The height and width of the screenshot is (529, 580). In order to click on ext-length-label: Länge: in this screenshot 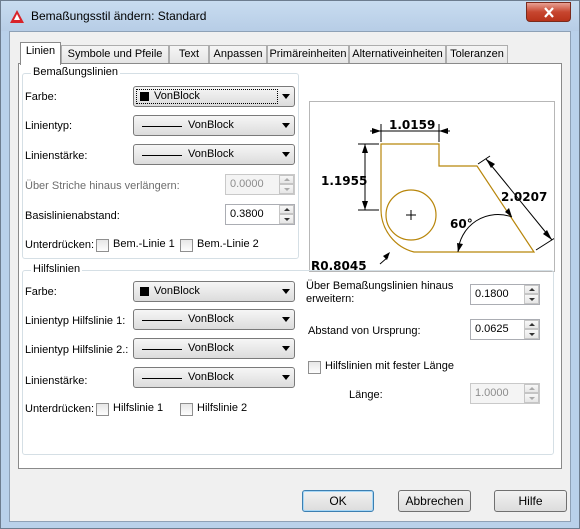, I will do `click(366, 395)`.